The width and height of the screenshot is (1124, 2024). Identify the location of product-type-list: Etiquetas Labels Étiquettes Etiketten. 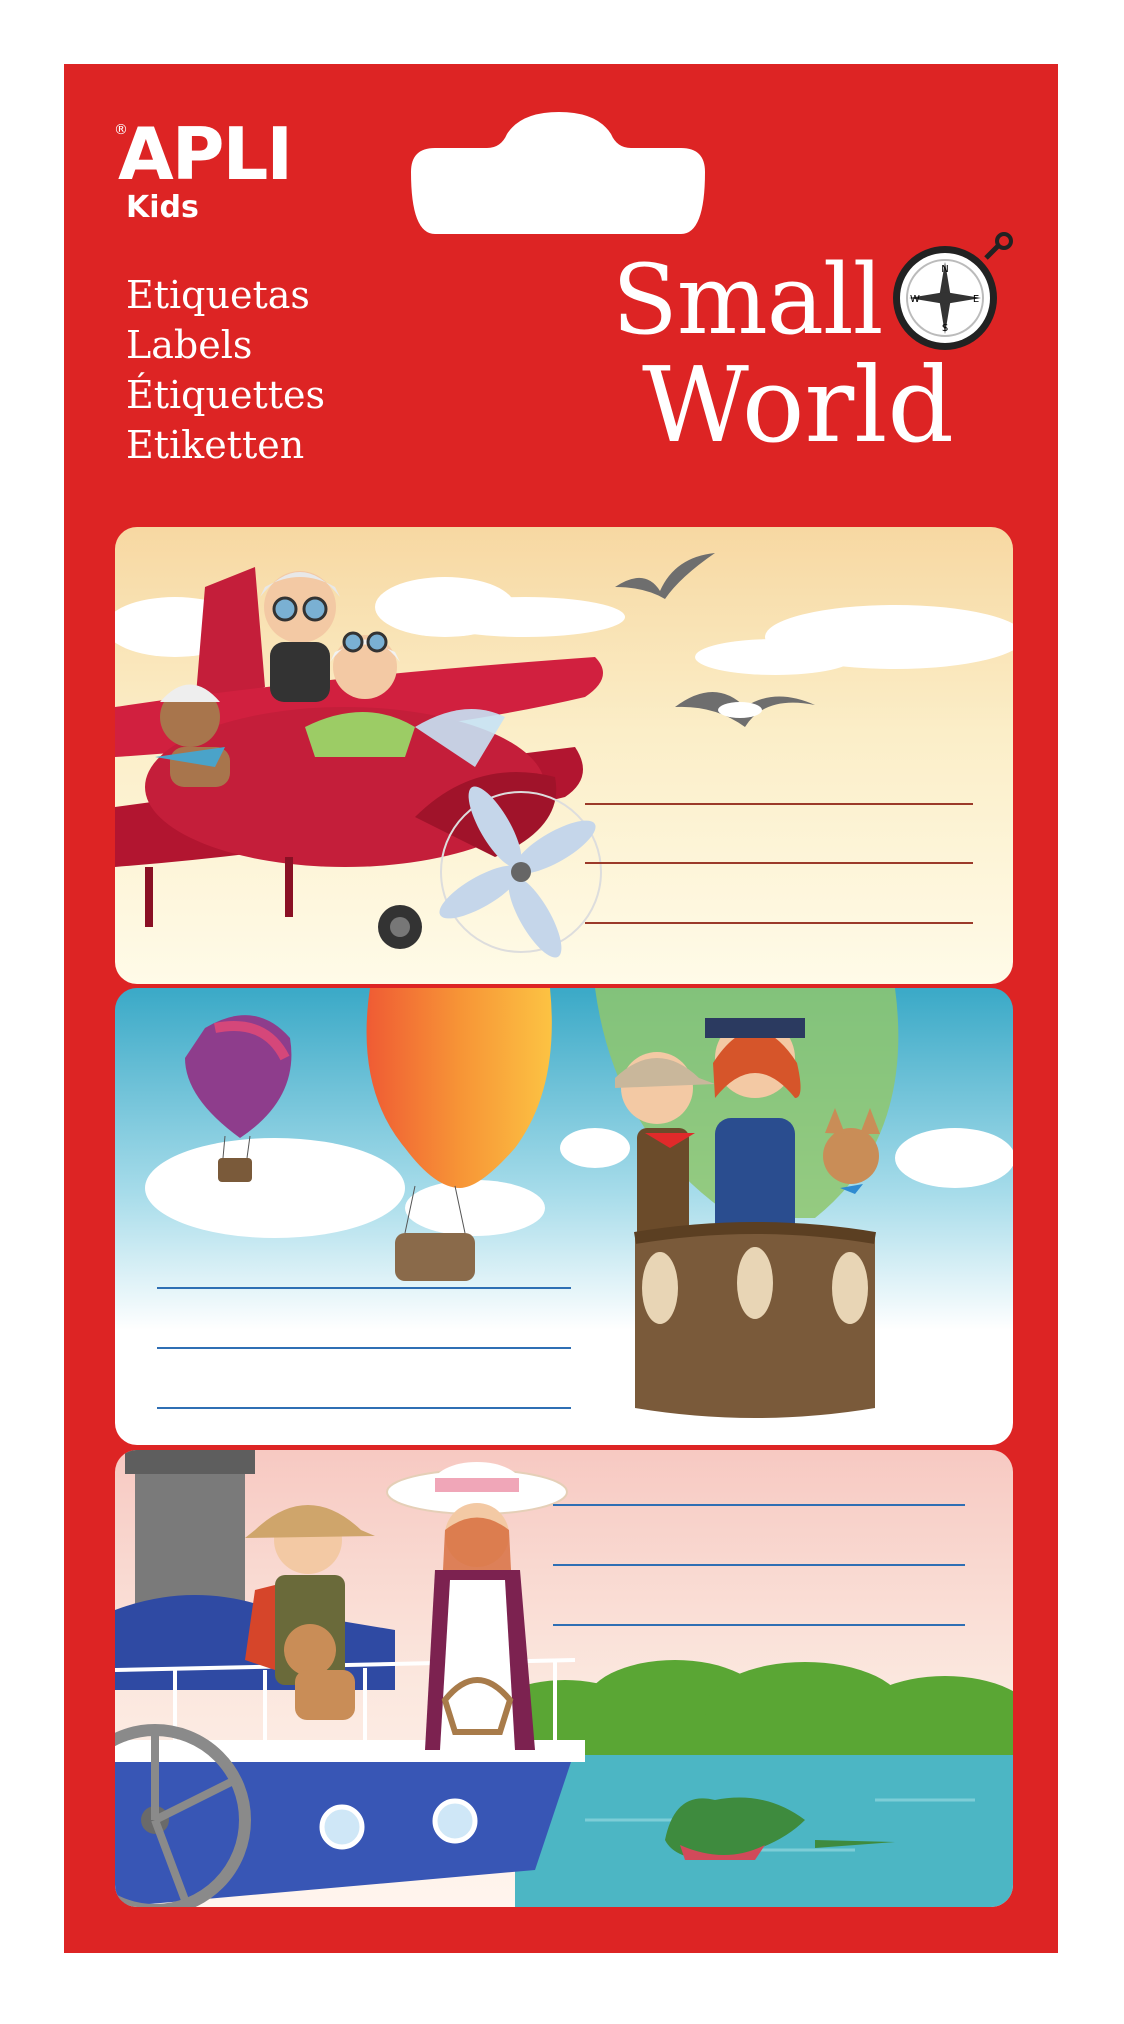
(225, 370).